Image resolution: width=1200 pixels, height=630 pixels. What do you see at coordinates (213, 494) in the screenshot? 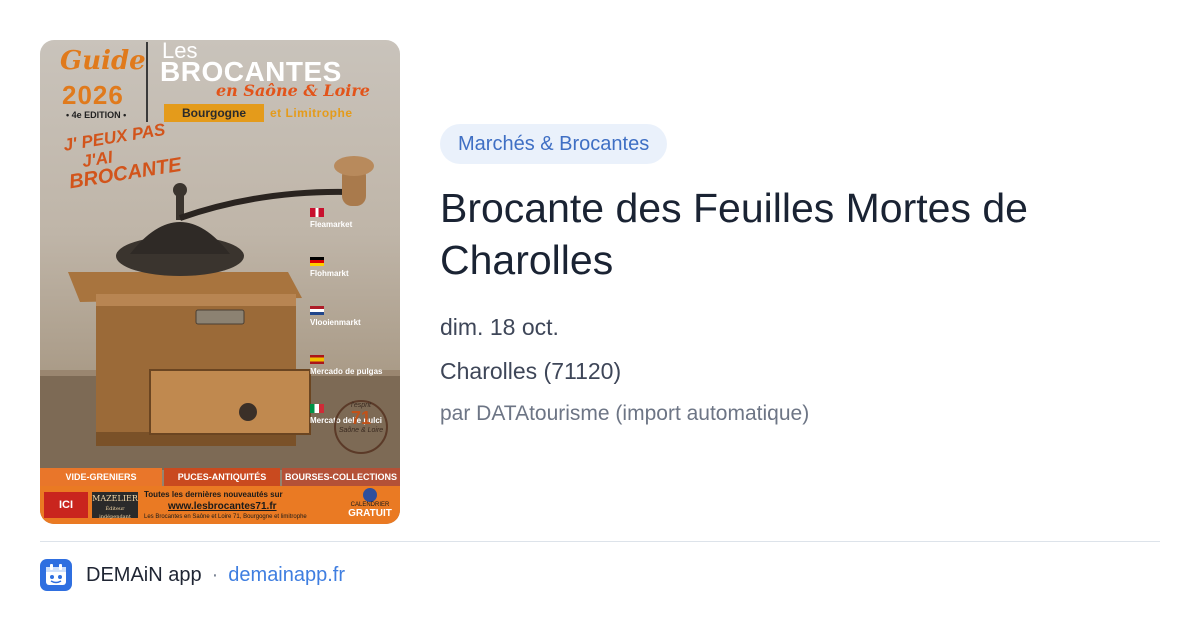
I see `poster-news: Toutes les dernières nouveautés sur` at bounding box center [213, 494].